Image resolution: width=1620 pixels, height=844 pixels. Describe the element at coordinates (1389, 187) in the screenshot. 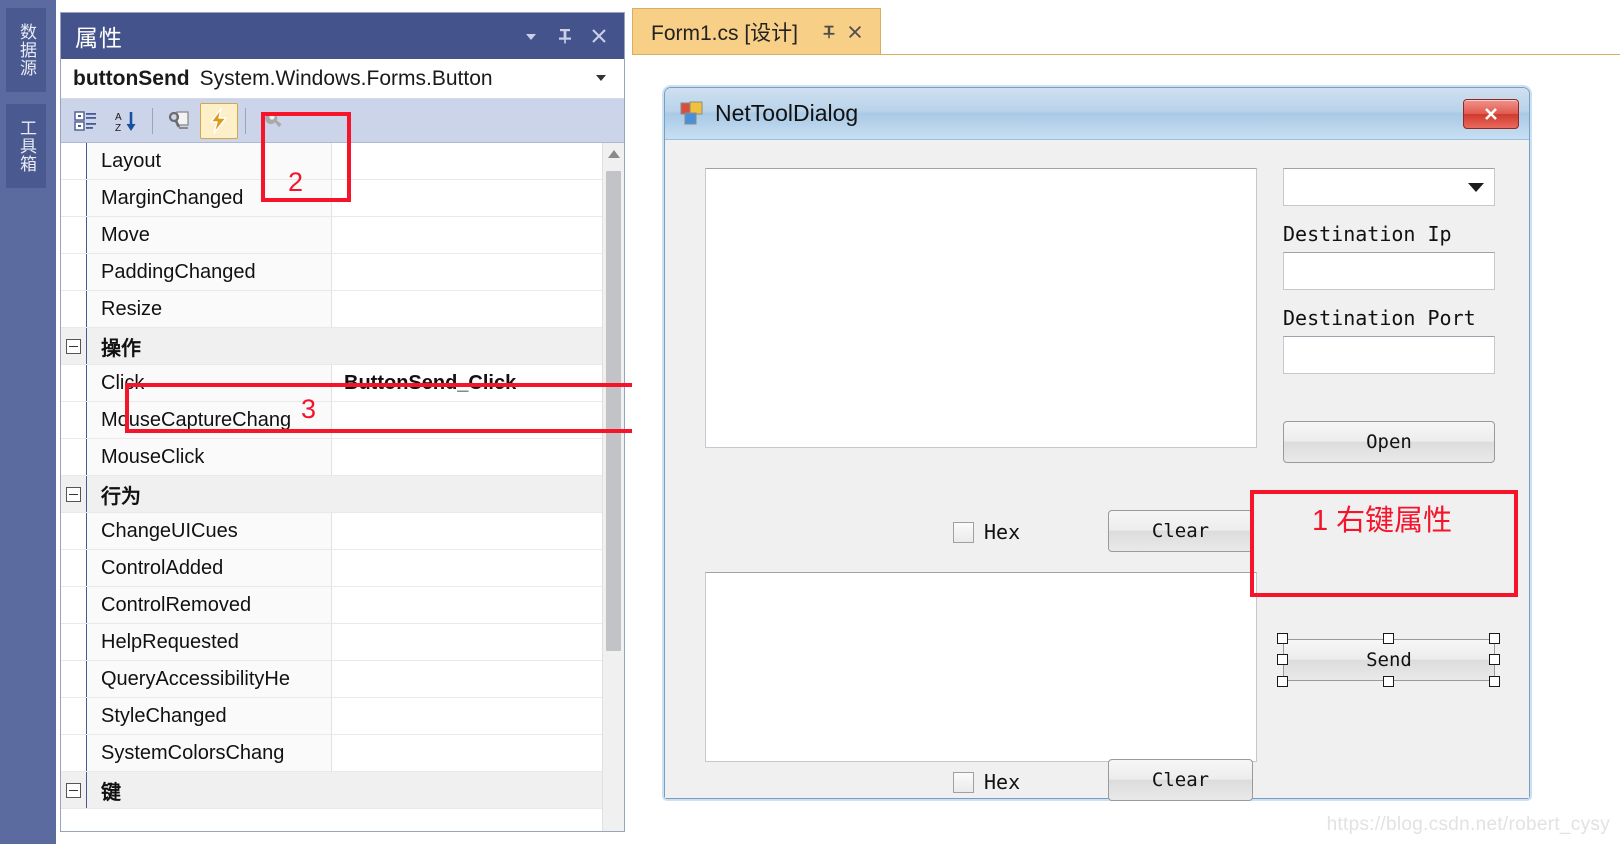

I see `connection-type-combobox` at that location.